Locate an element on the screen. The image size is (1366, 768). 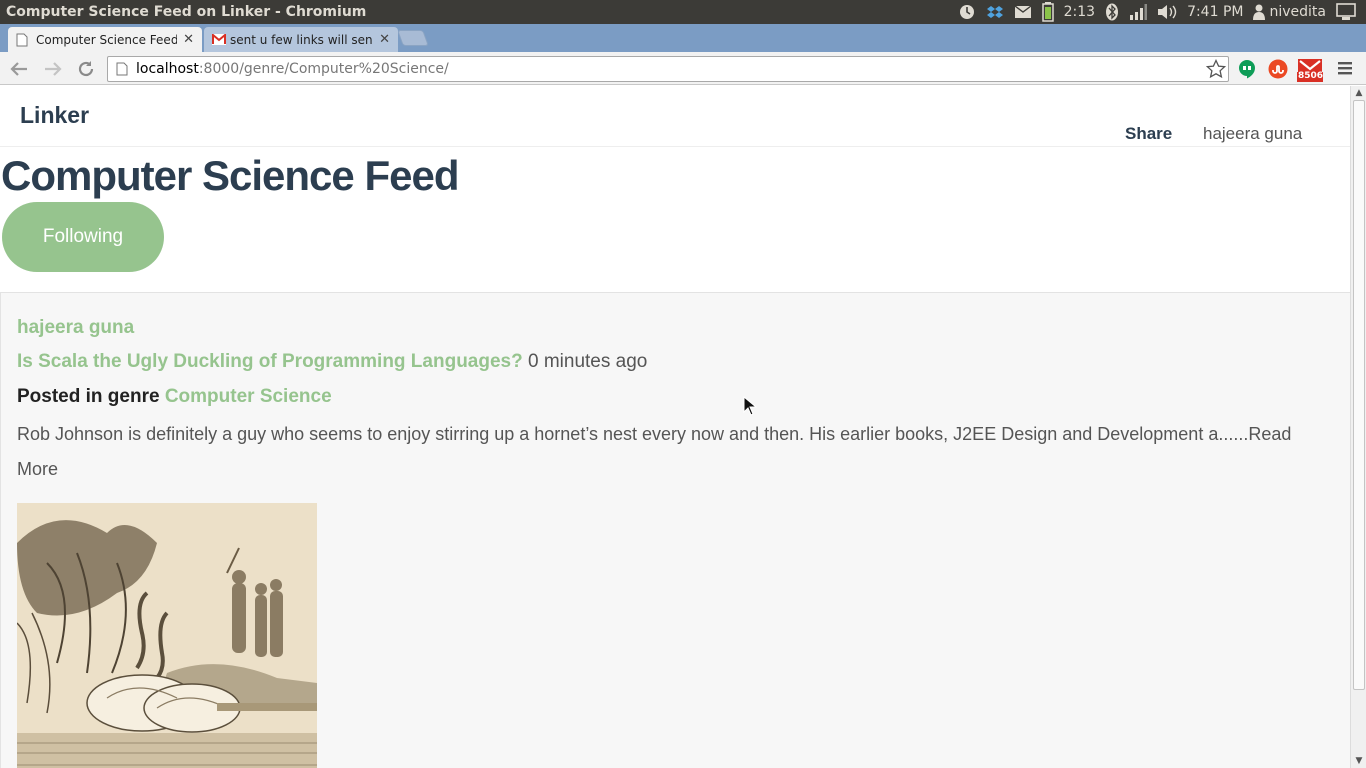
following-button: Following is located at coordinates (83, 237).